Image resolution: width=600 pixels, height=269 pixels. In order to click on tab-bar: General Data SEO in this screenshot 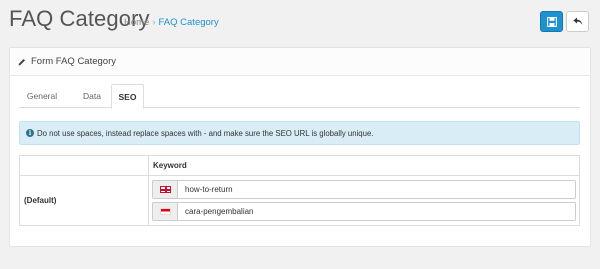, I will do `click(299, 96)`.